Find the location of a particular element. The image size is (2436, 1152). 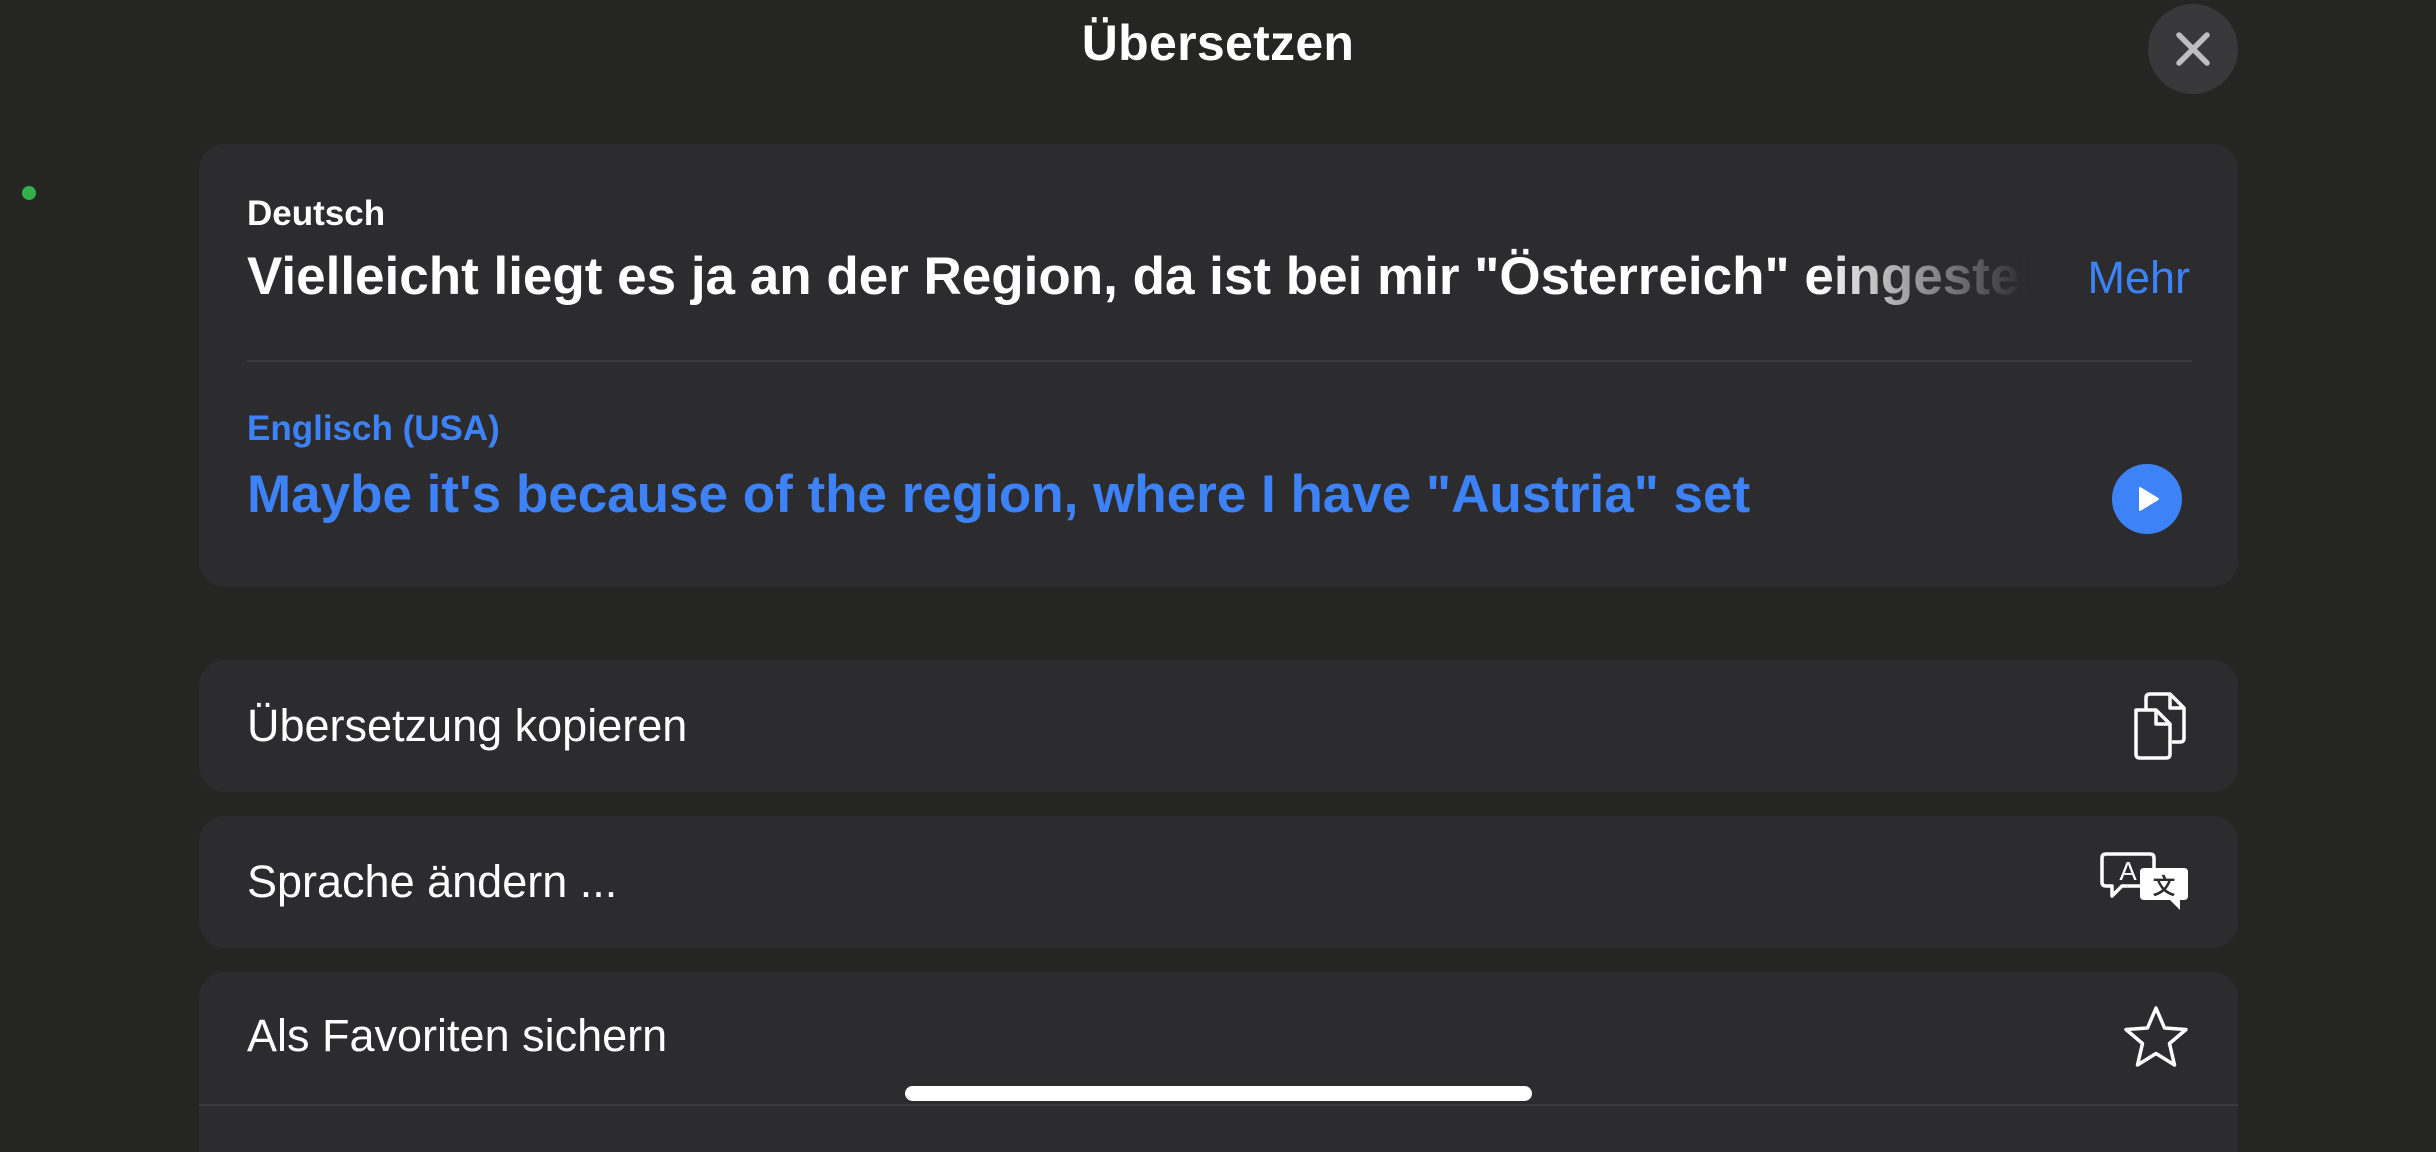

svg-text: 文 is located at coordinates (2164, 886).